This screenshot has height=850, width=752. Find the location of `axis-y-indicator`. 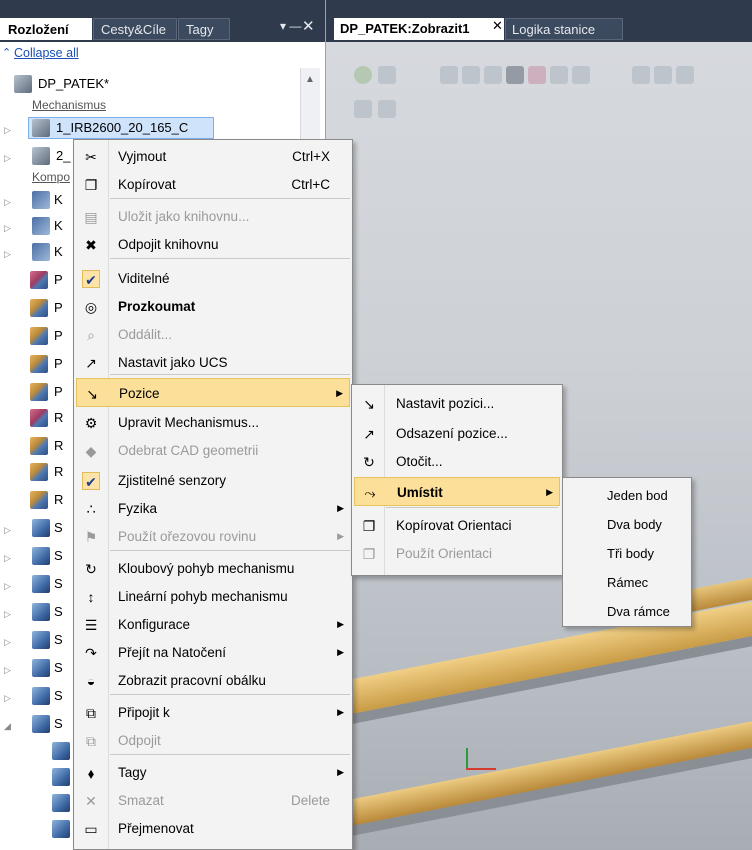

axis-y-indicator is located at coordinates (467, 759).